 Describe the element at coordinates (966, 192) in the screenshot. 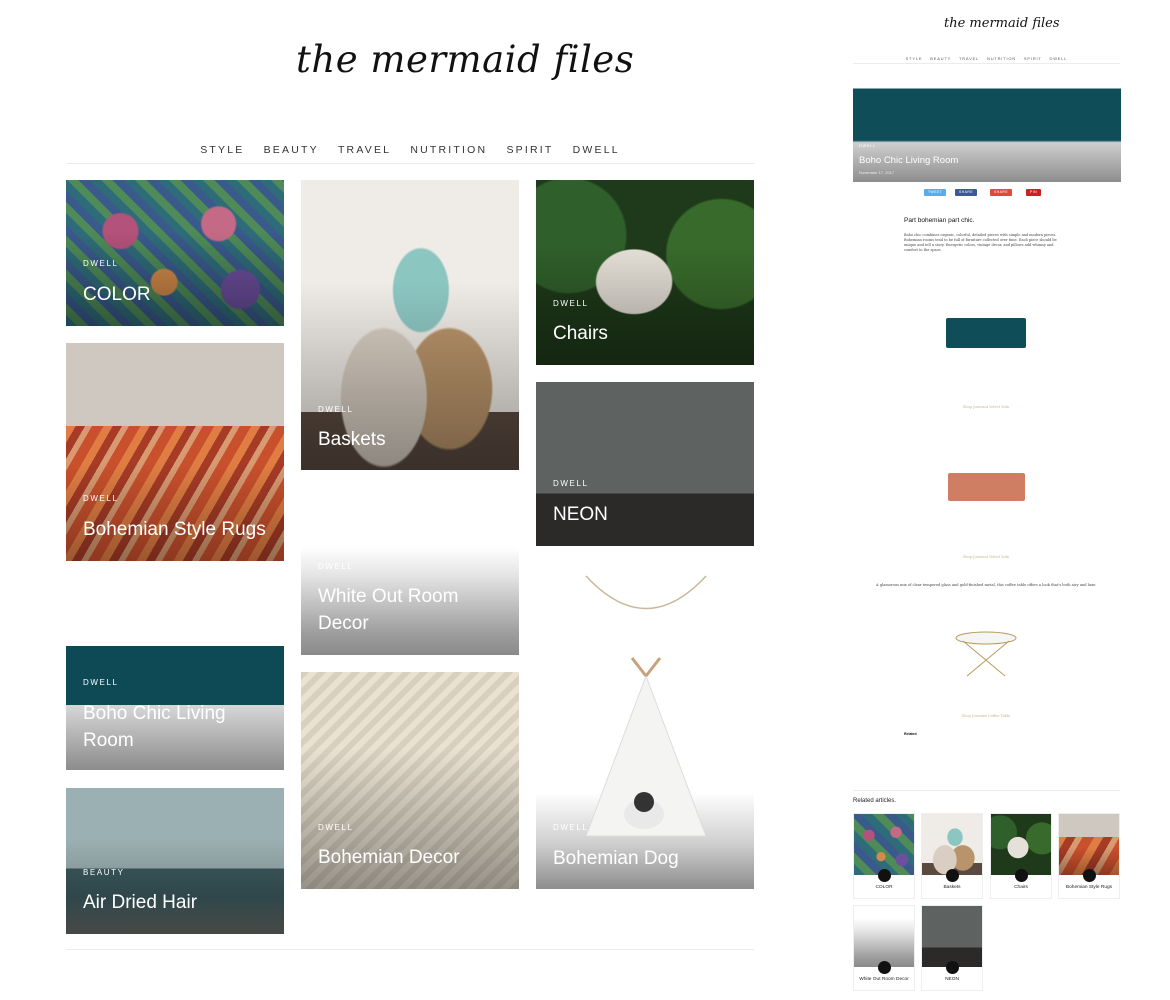

I see `facebook-share-button: SHARE` at that location.